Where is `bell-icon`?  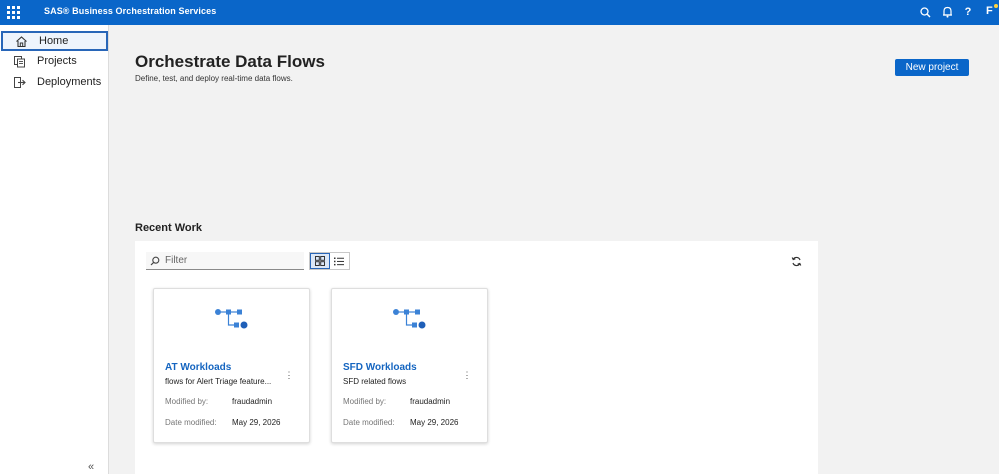
bell-icon is located at coordinates (947, 12).